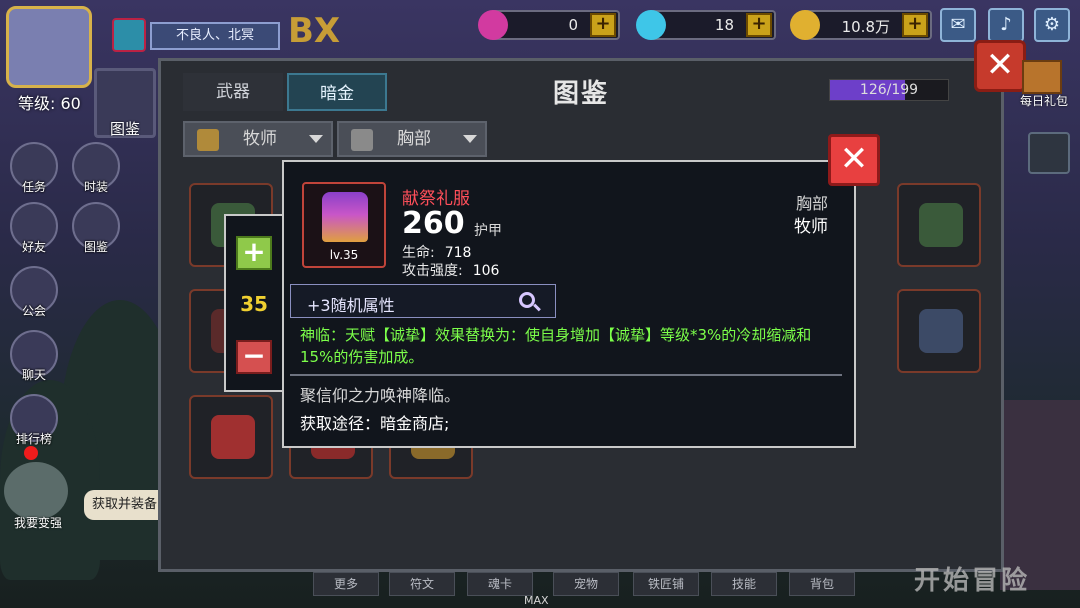  I want to click on sidebar-label-task: 任务, so click(33, 187).